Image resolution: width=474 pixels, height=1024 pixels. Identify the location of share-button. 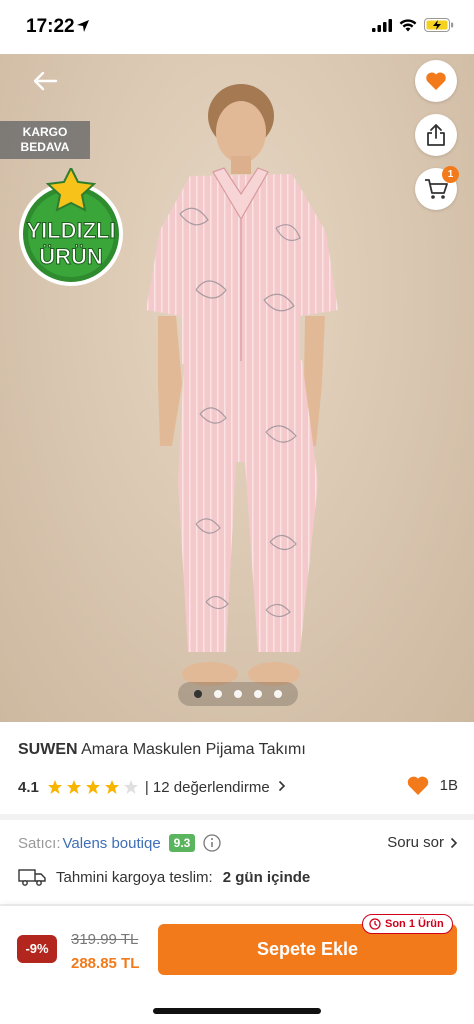
(436, 135).